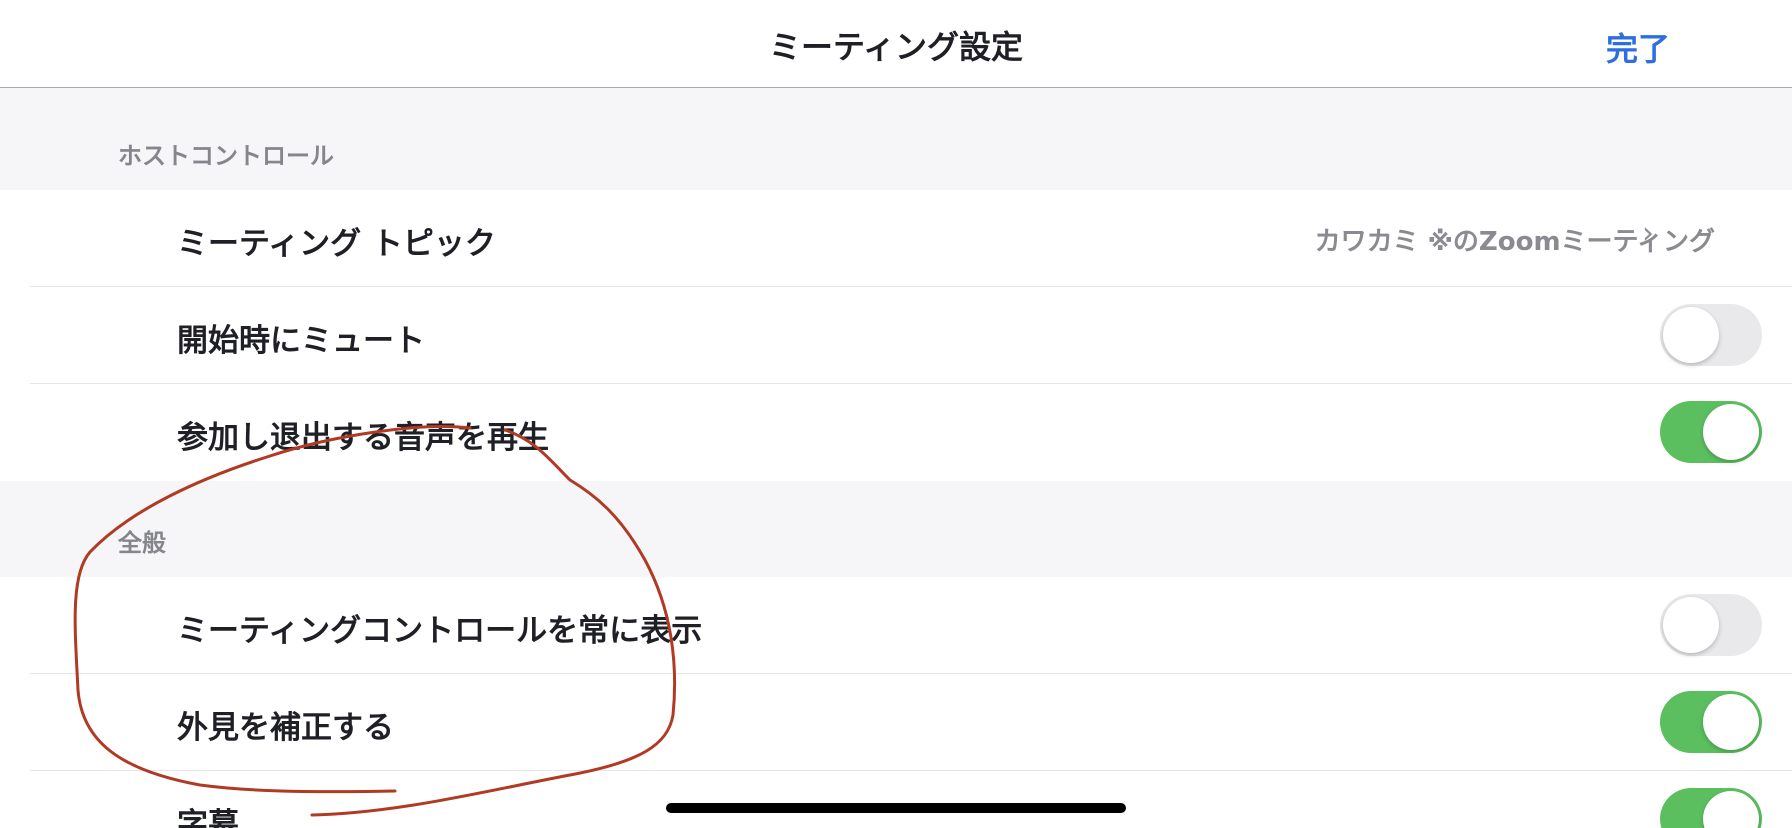 The image size is (1792, 828). Describe the element at coordinates (226, 156) in the screenshot. I see `section-header-label: ホストコントロール` at that location.